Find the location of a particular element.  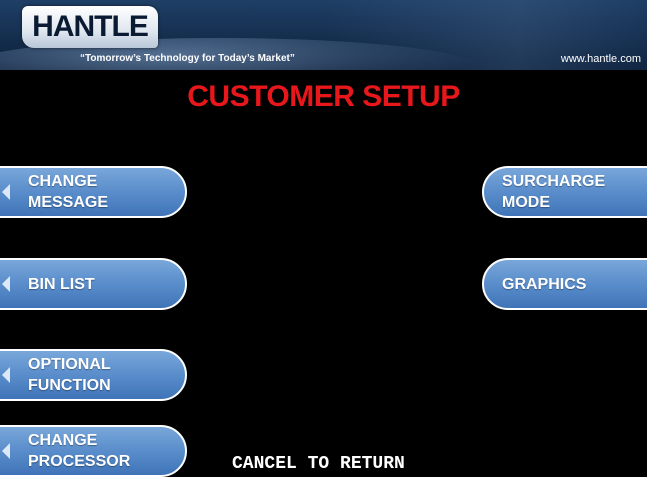

change-processor-button: CHANGE PROCESSOR is located at coordinates (93, 451).